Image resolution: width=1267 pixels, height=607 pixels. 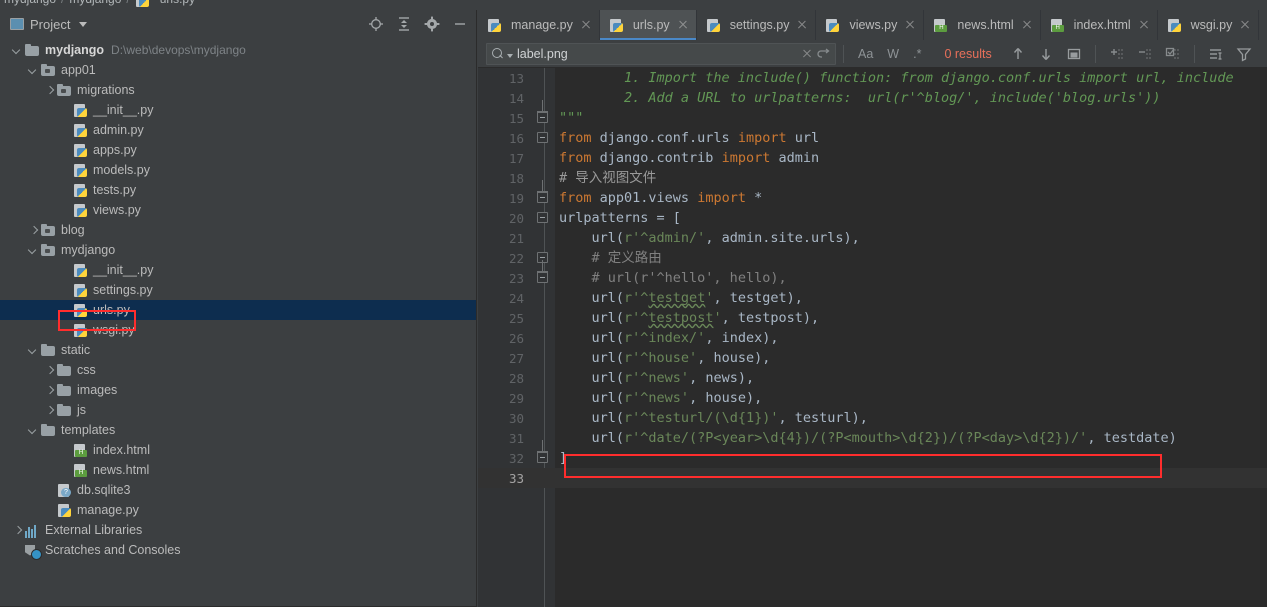 I want to click on project-panel-title-group: Project, so click(x=49, y=24).